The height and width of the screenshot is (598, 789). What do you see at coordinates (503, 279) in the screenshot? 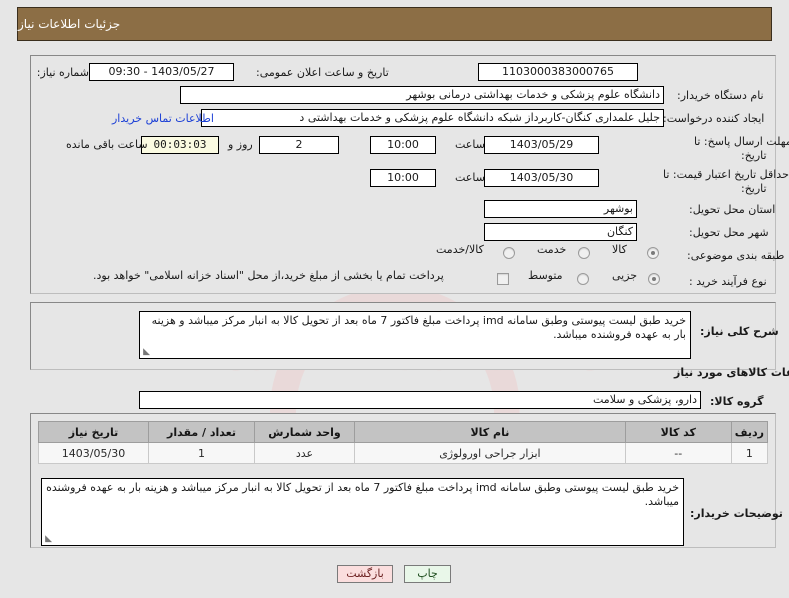
I see `treasury-docs-checkbox` at bounding box center [503, 279].